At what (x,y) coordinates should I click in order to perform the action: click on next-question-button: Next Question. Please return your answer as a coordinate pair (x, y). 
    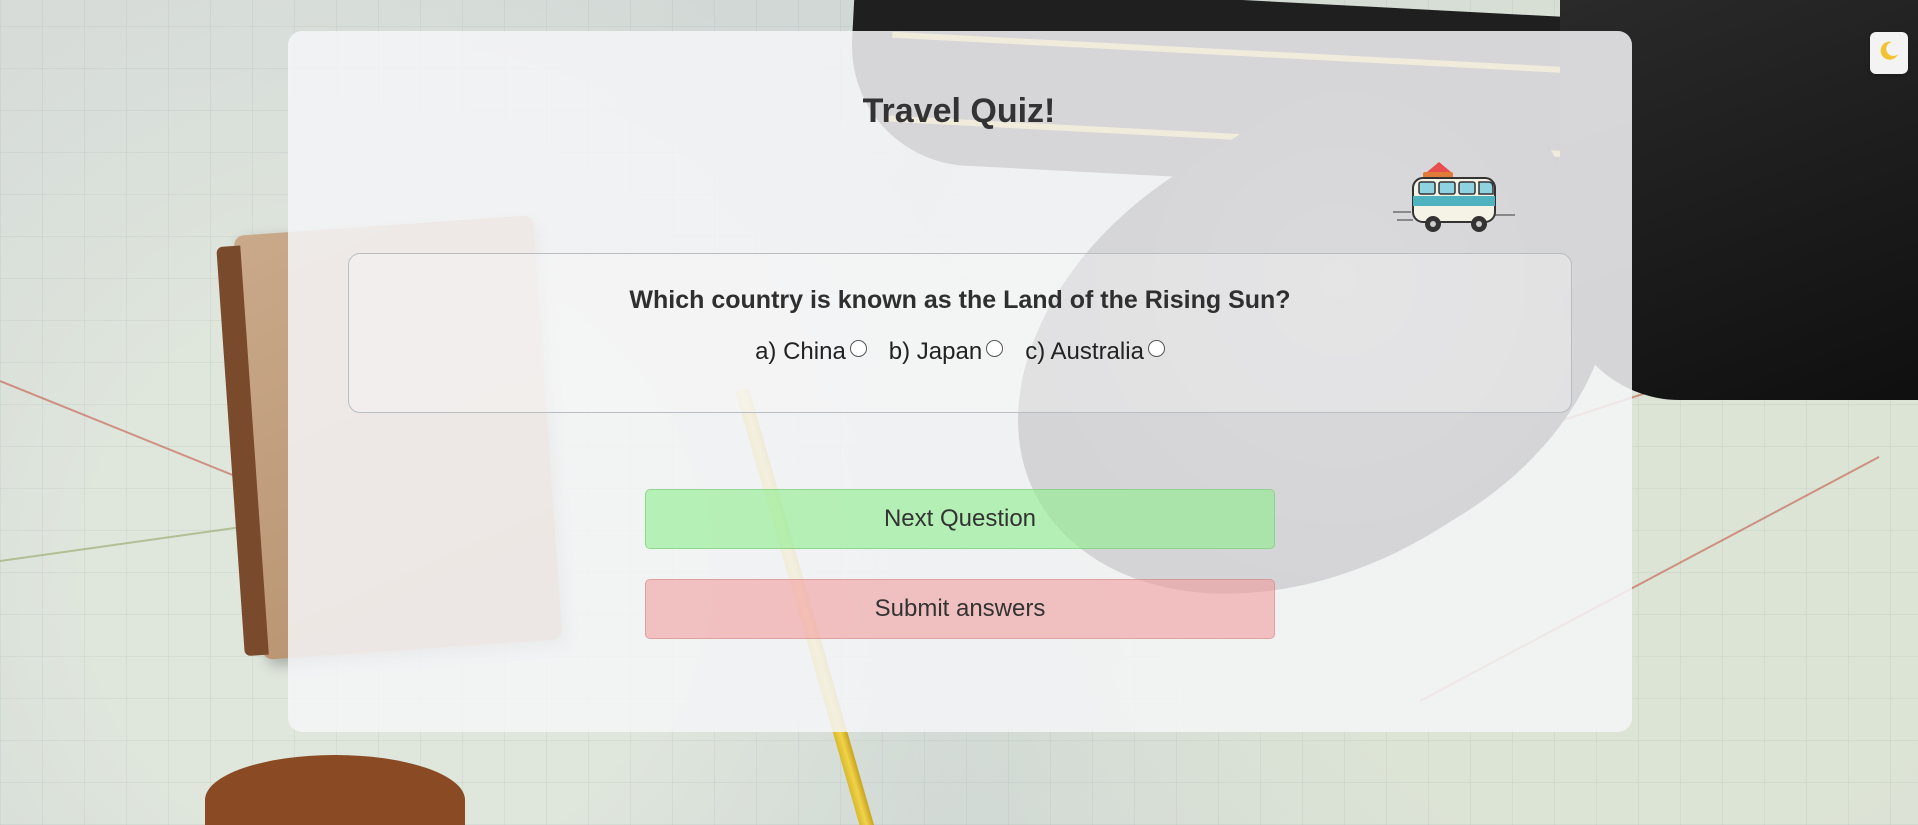
    Looking at the image, I should click on (960, 519).